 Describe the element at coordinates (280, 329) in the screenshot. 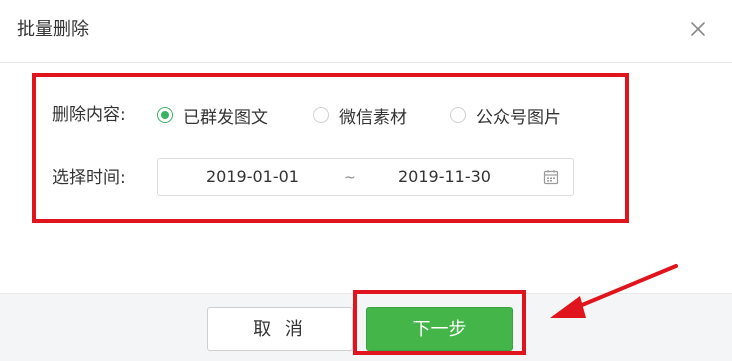

I see `cancel-button: 取 消` at that location.